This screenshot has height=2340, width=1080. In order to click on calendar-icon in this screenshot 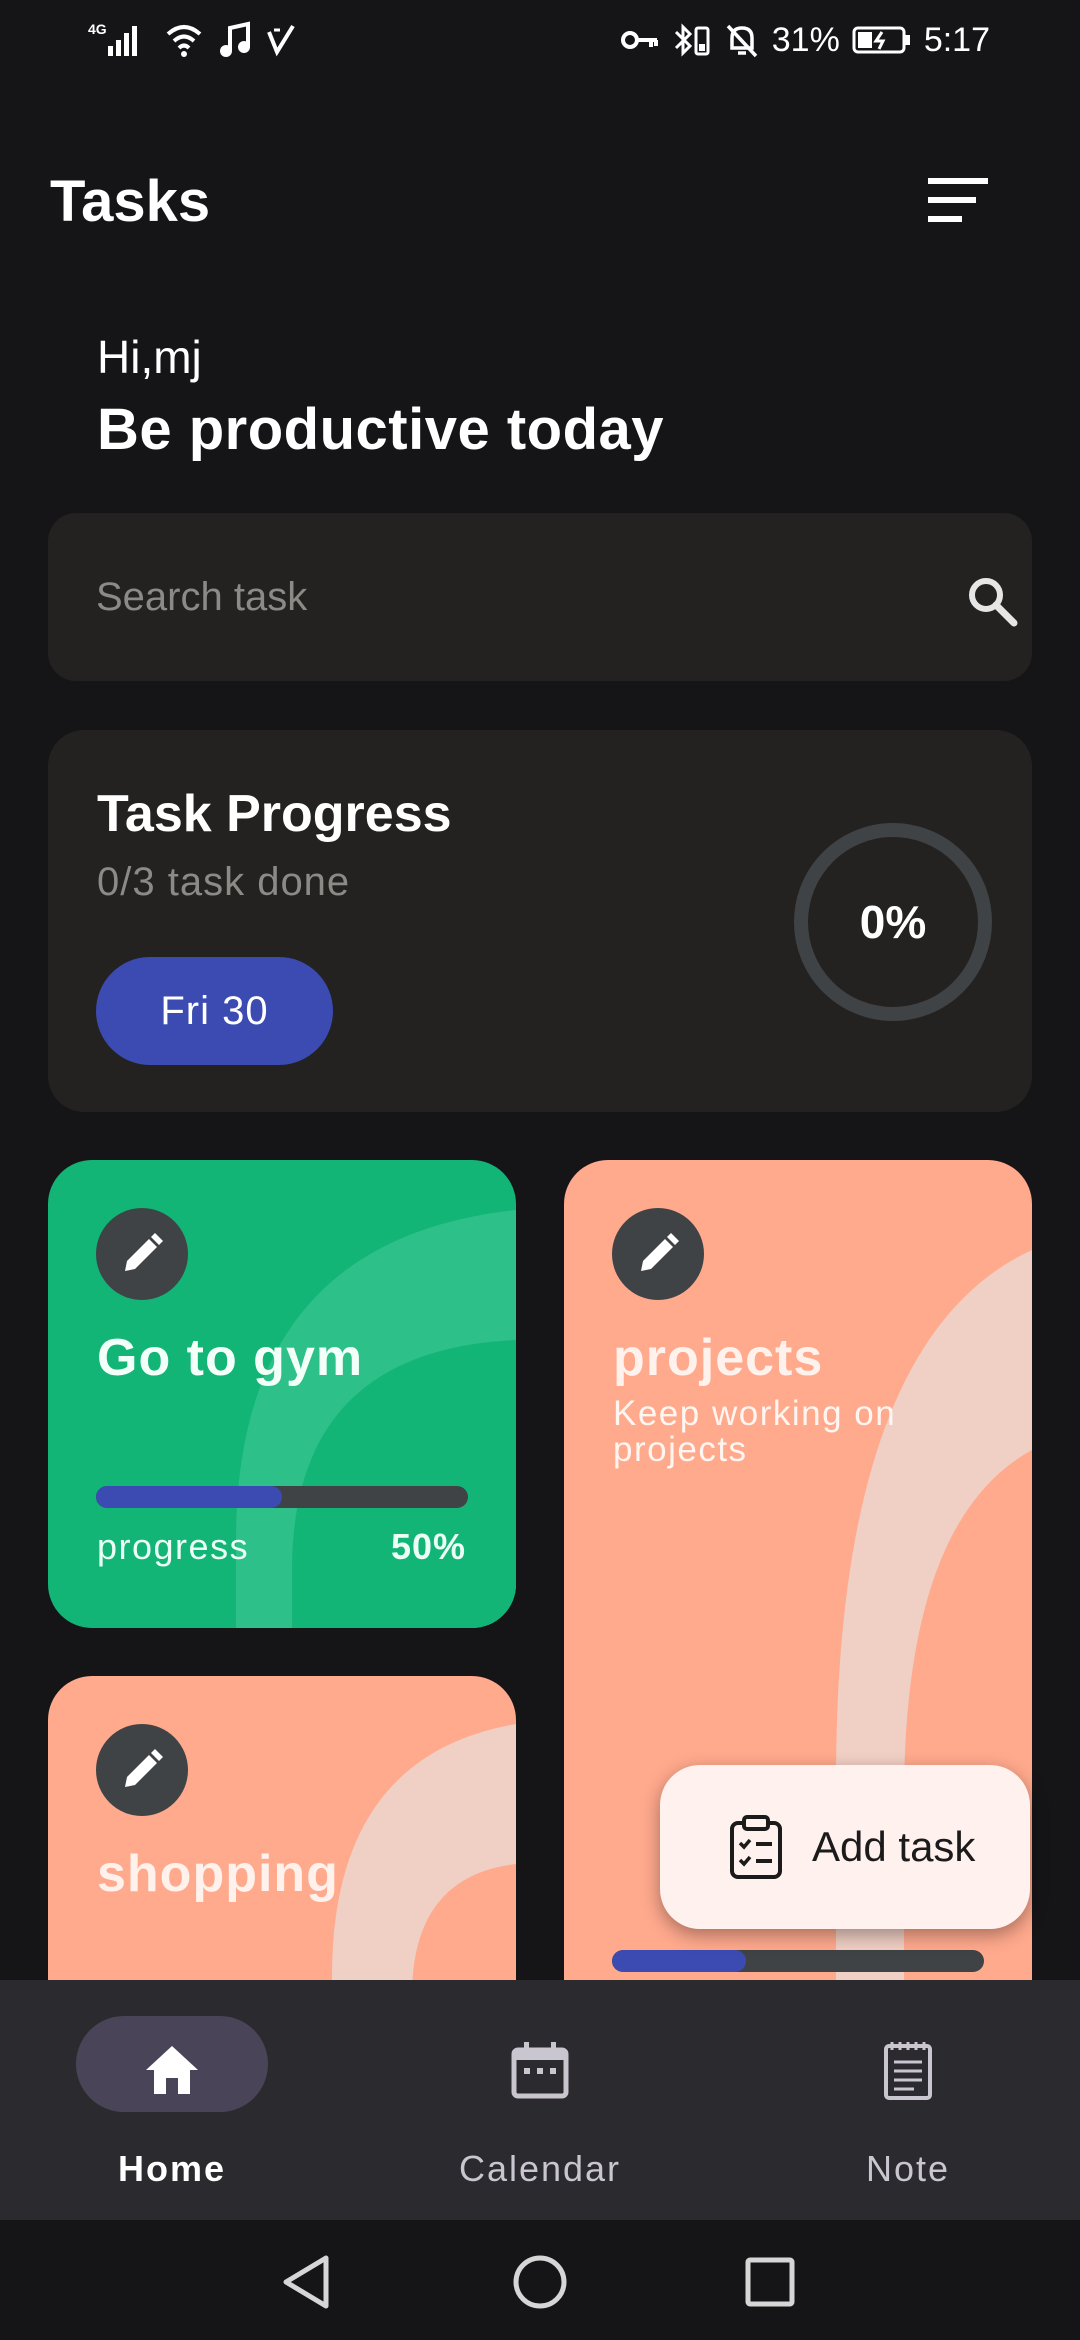, I will do `click(540, 2070)`.